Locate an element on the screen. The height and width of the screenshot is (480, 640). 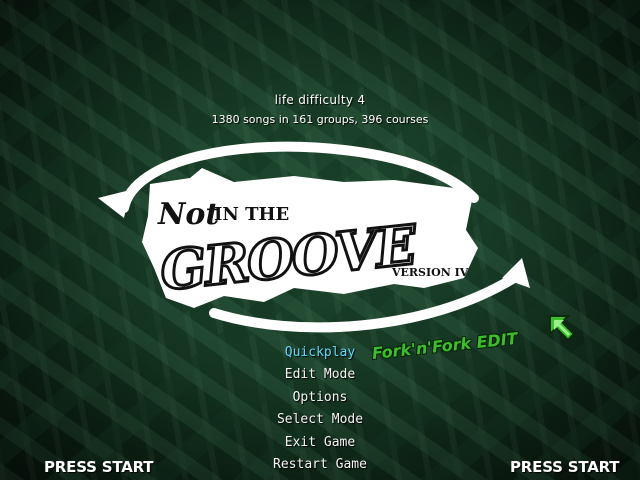
logo-text-not: Not is located at coordinates (188, 214).